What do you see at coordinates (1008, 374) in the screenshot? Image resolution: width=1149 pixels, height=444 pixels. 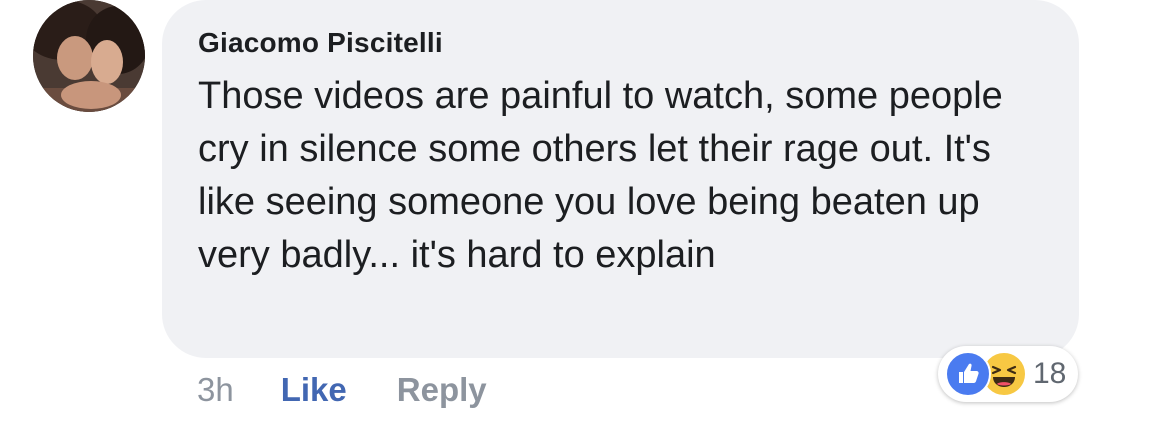 I see `reactions-summary: 18` at bounding box center [1008, 374].